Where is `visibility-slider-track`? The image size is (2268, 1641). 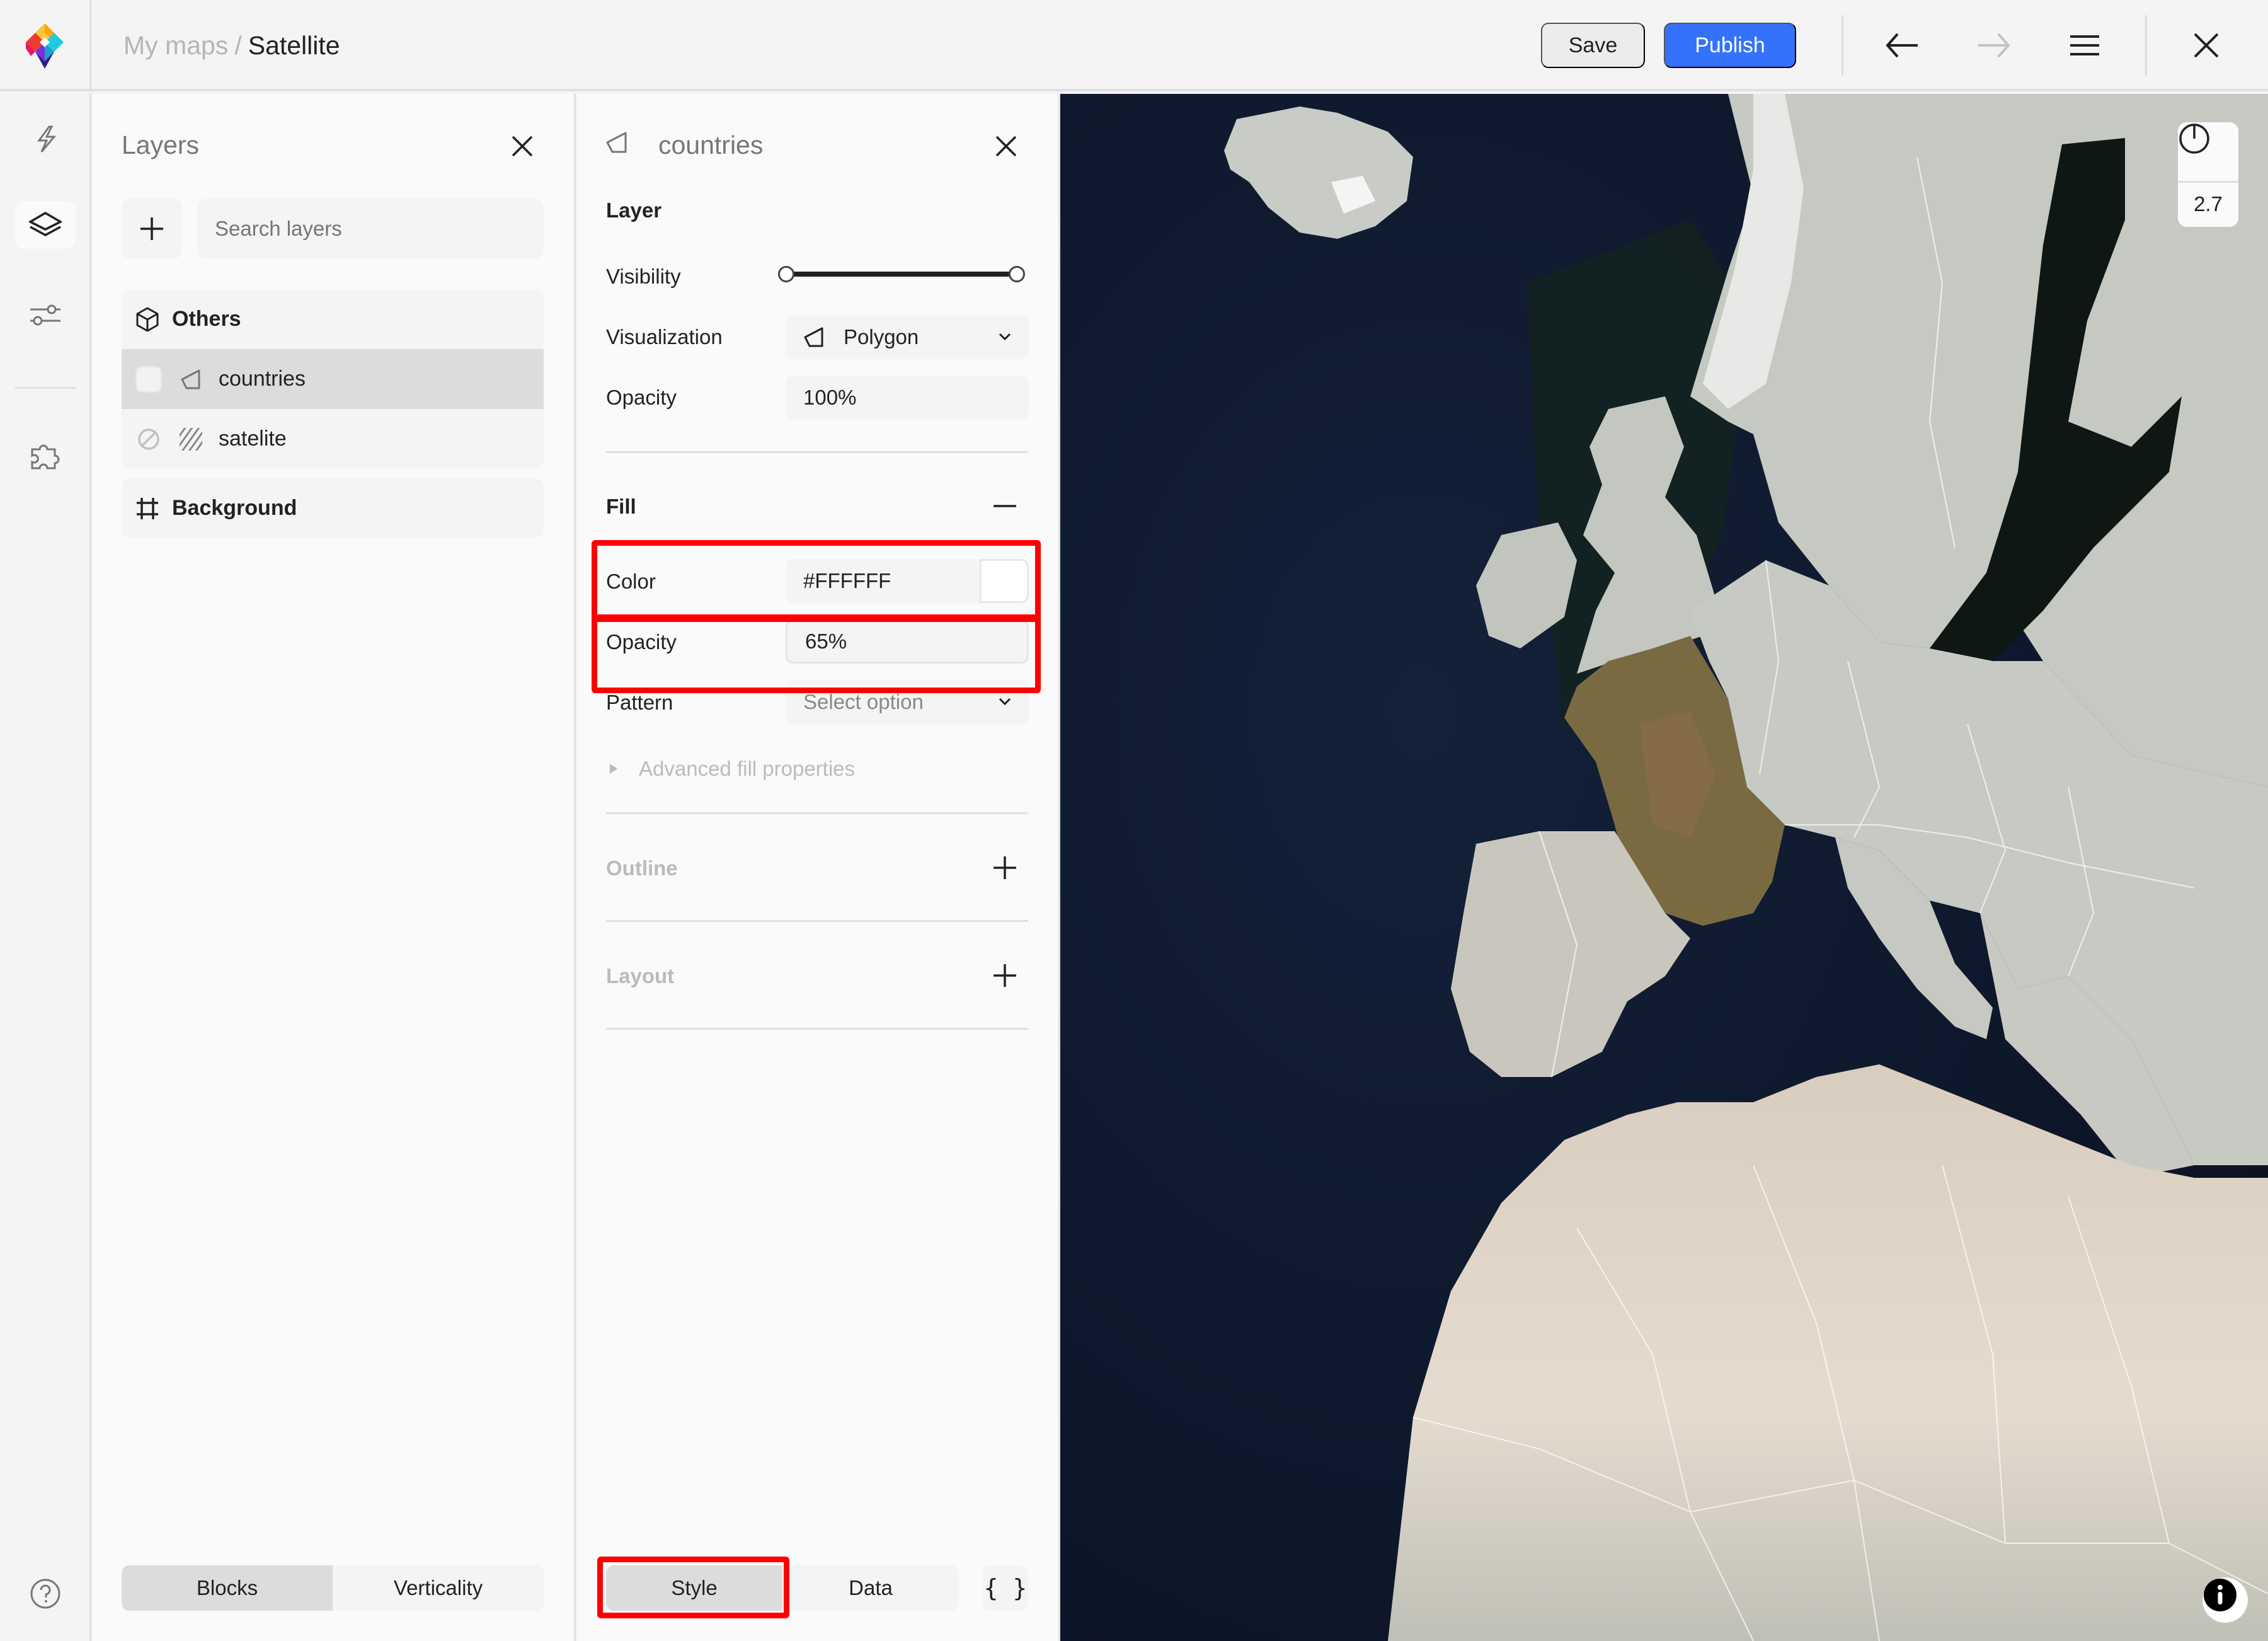
visibility-slider-track is located at coordinates (901, 274).